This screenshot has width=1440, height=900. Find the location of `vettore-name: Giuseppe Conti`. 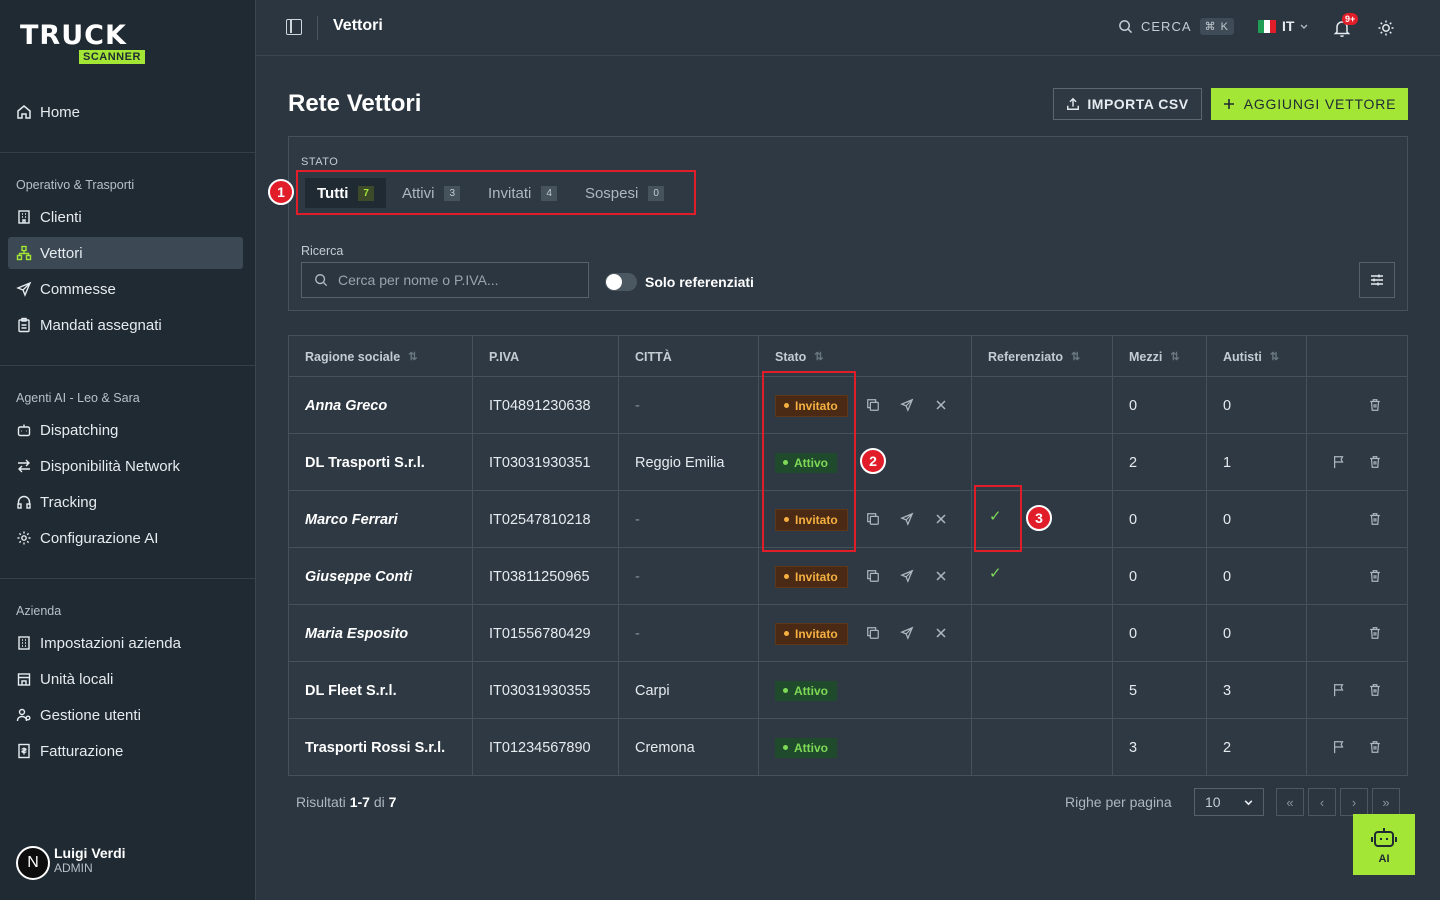

vettore-name: Giuseppe Conti is located at coordinates (358, 577).